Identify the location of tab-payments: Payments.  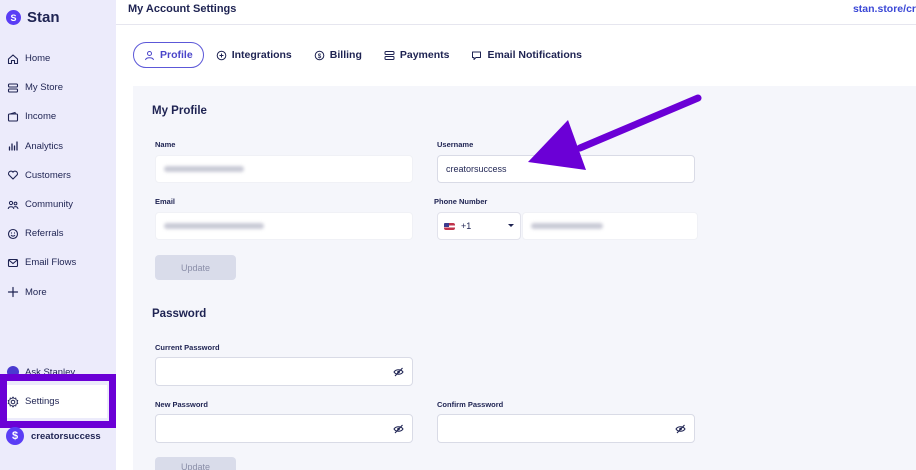
(417, 55).